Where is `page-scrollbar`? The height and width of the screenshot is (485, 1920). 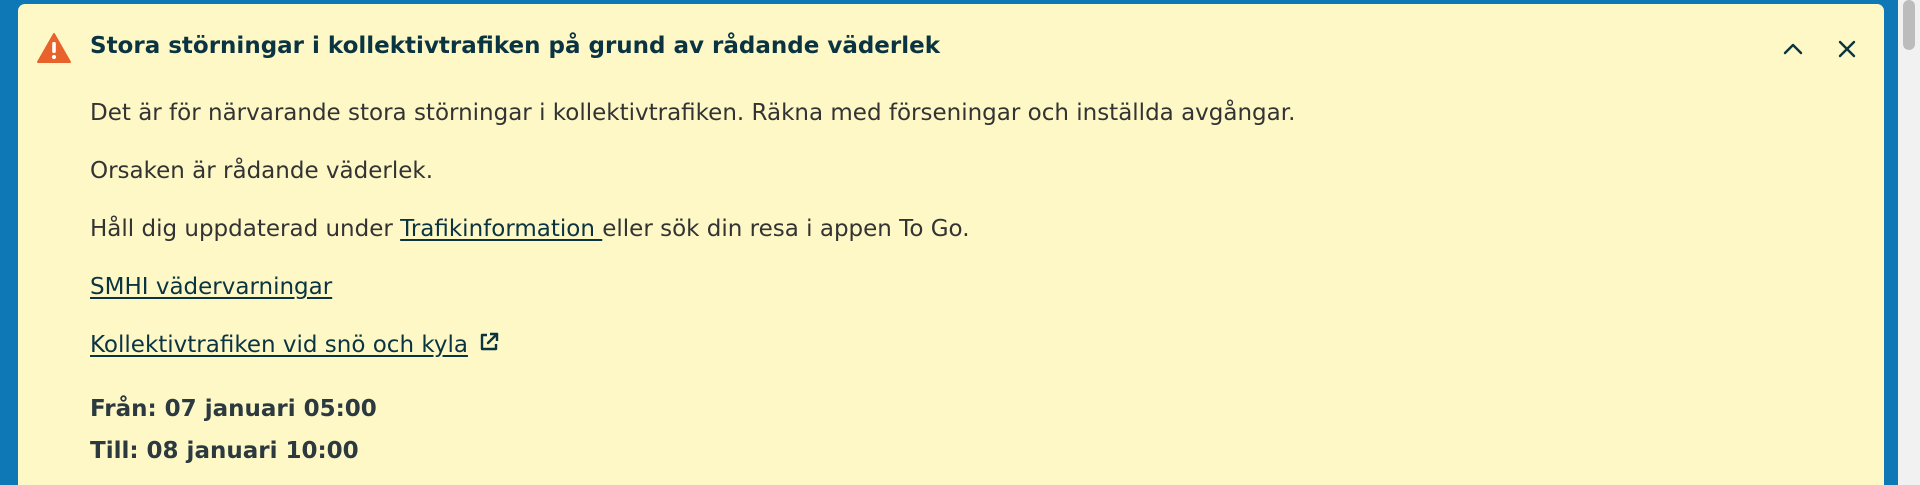
page-scrollbar is located at coordinates (1909, 242).